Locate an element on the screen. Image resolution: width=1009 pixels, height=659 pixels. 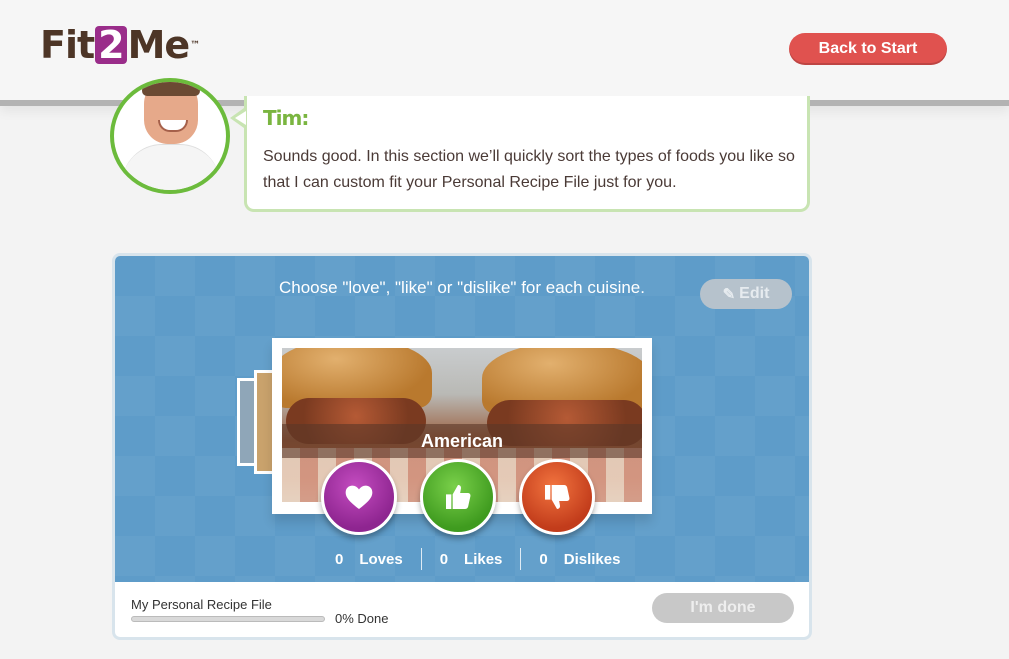
loves-count: 0 Loves is located at coordinates (369, 559).